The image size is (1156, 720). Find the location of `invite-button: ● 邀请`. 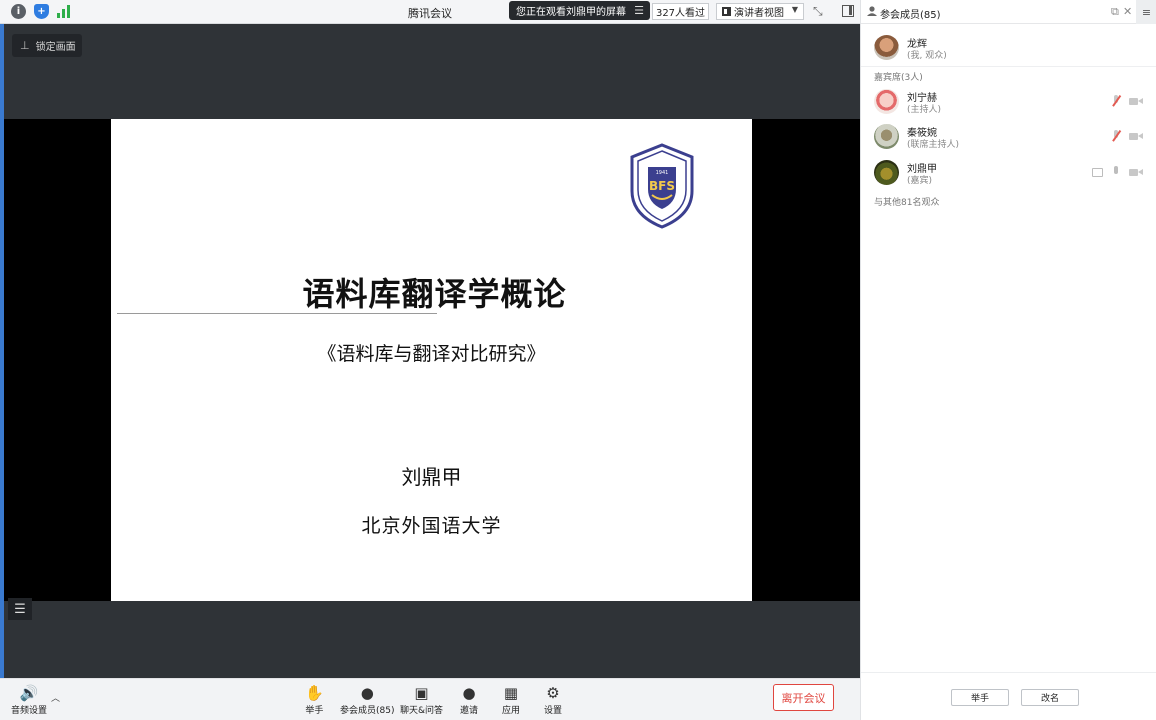

invite-button: ● 邀请 is located at coordinates (469, 699).